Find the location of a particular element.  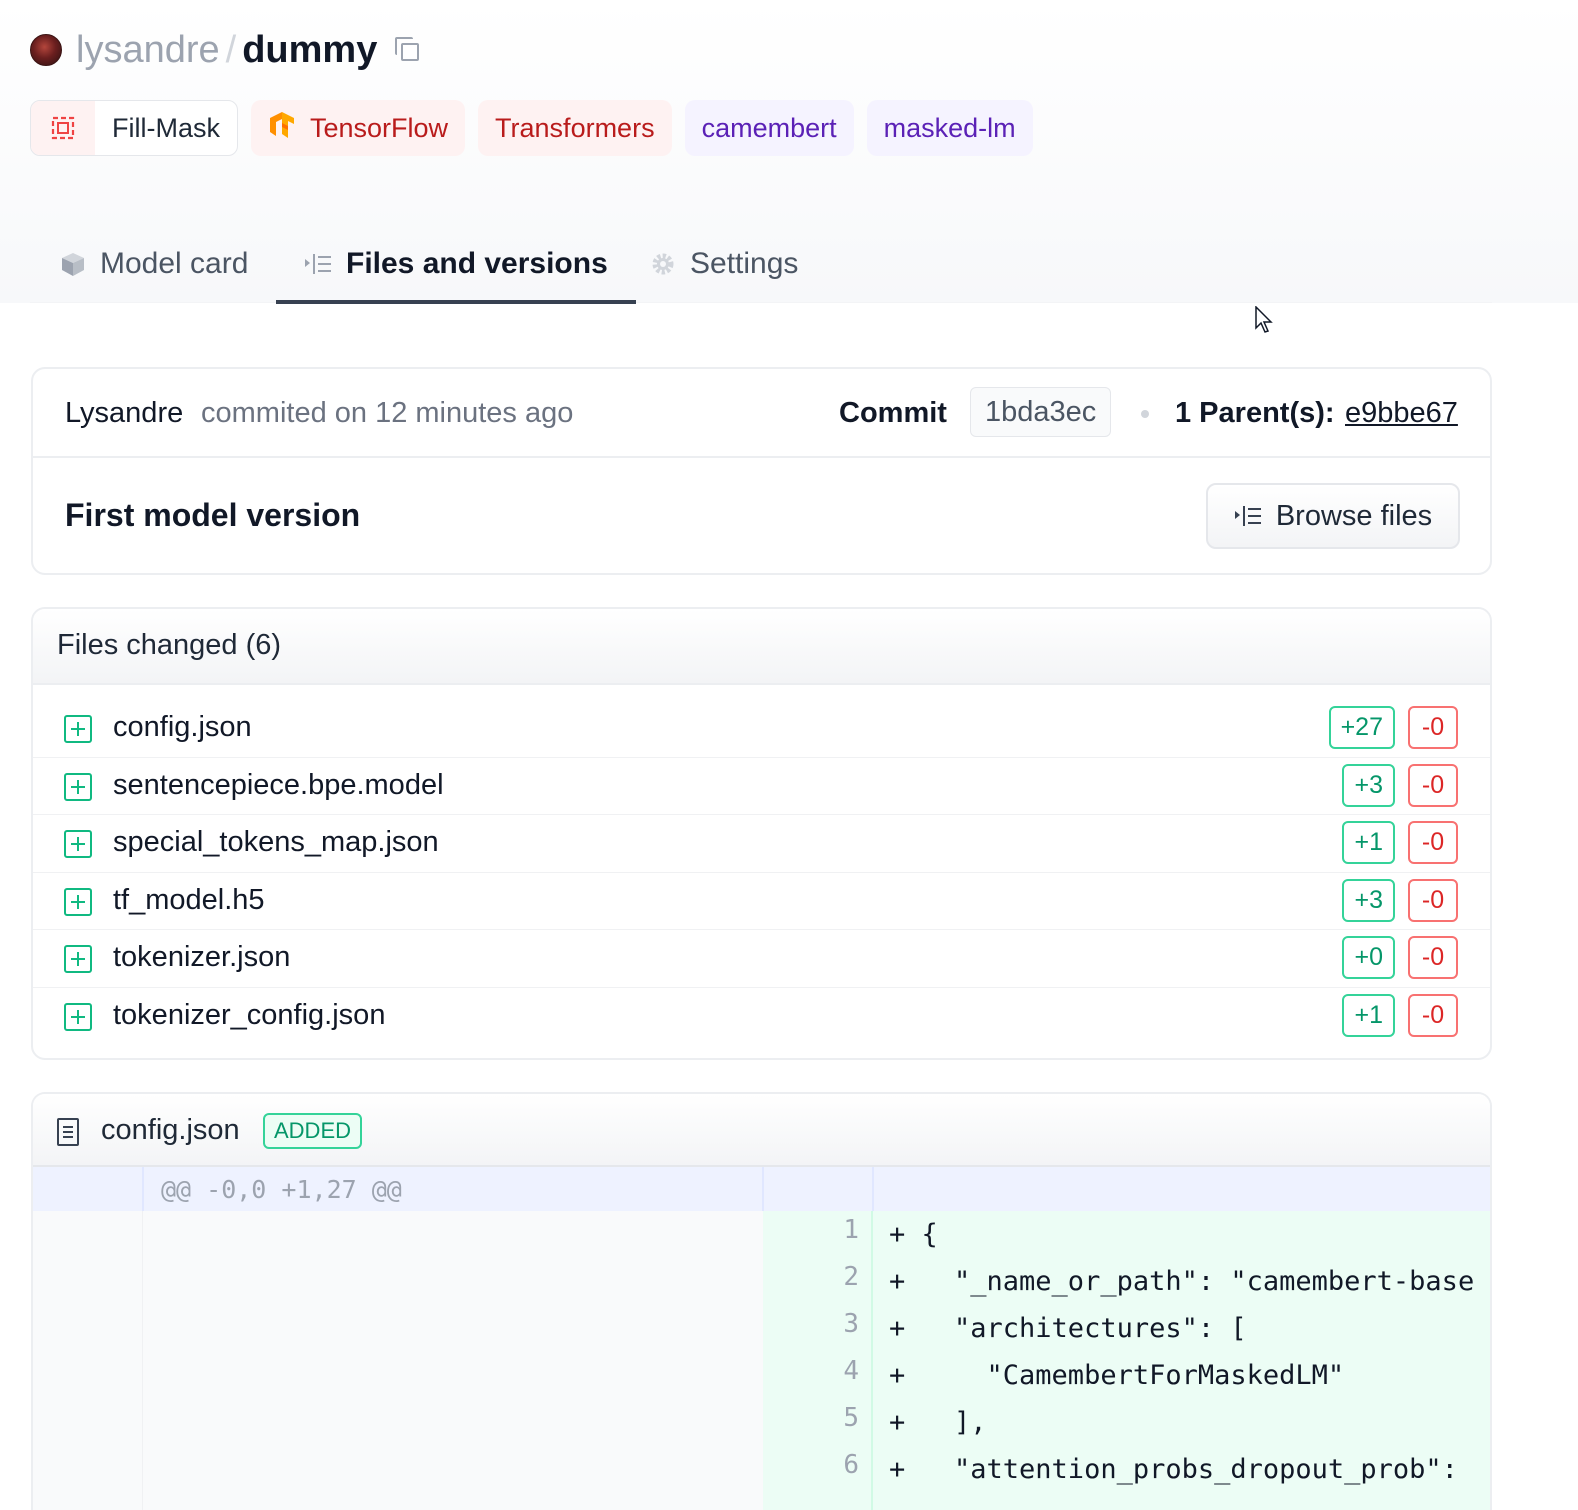

tag-label: Fill-Mask is located at coordinates (166, 127).